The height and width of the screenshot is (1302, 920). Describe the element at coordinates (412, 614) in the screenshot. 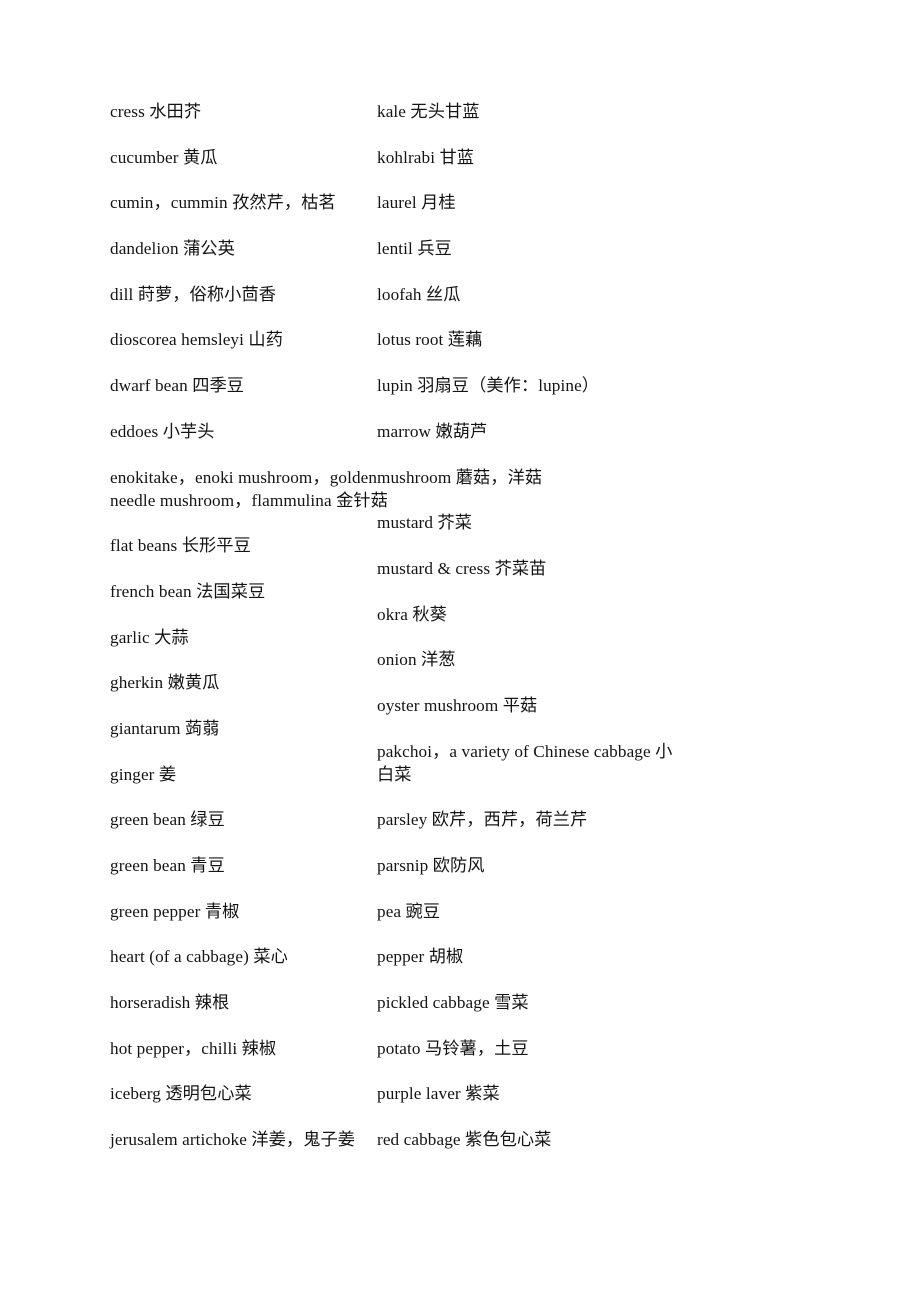

I see `glossary-entry: okra 秋葵` at that location.